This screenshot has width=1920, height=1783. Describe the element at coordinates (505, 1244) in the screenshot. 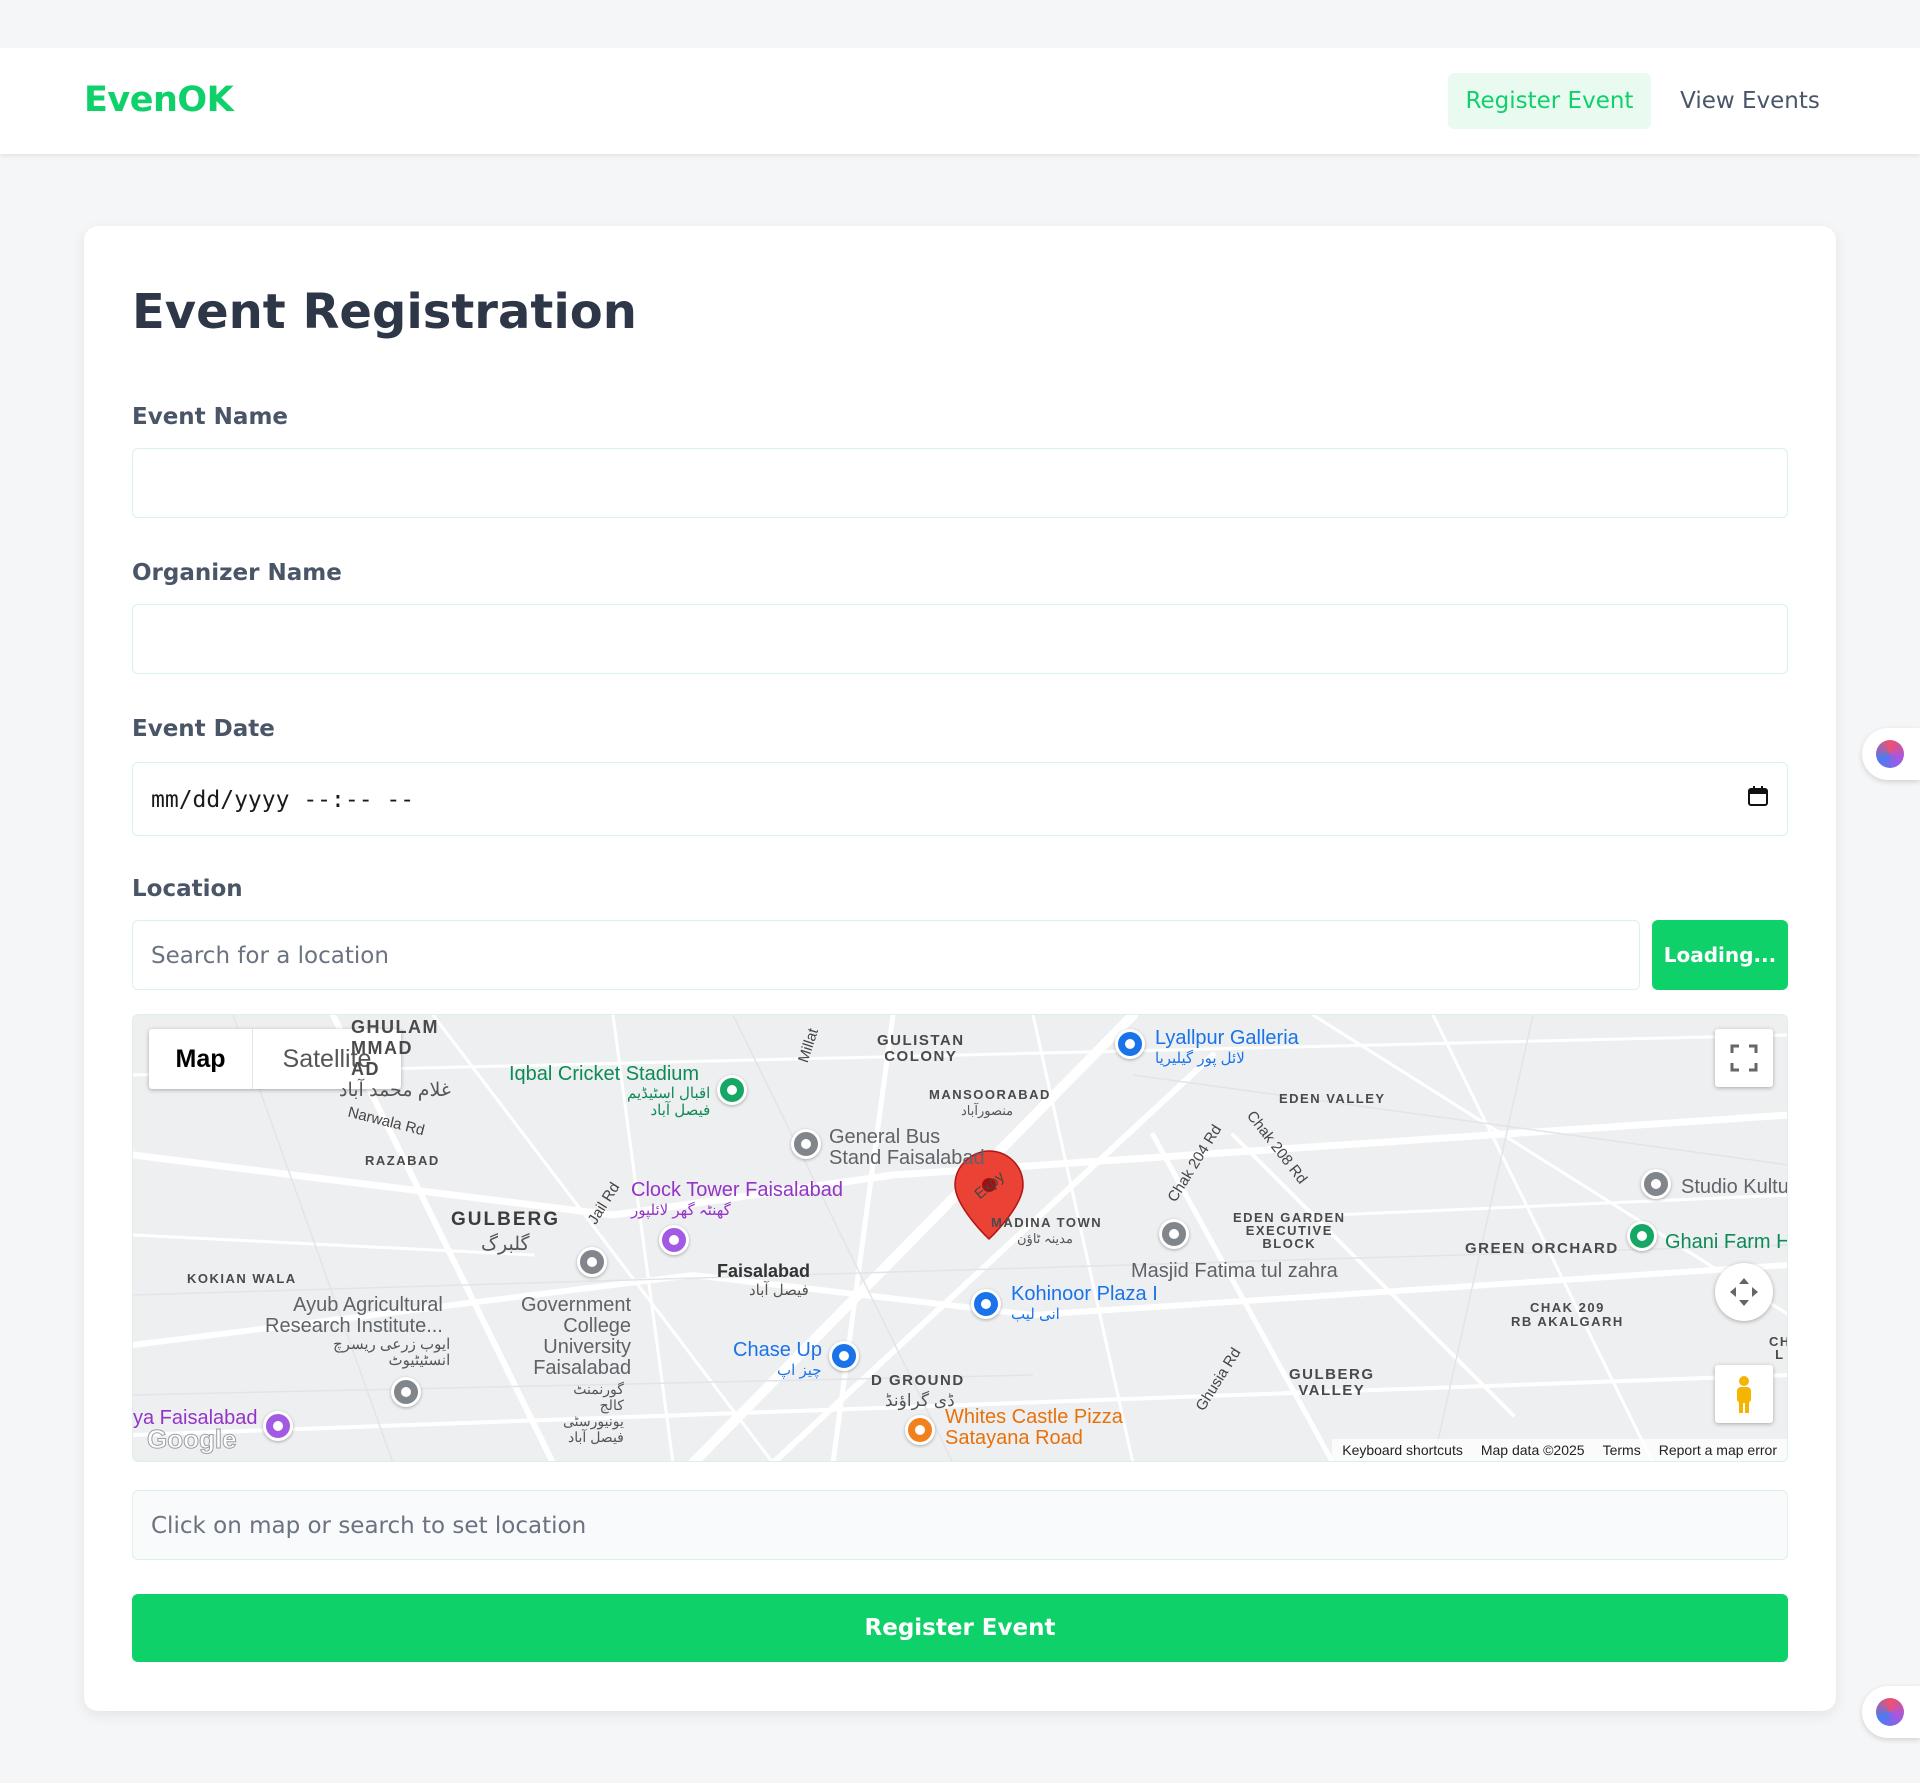

I see `map-label-gulberg-urdu: گلبرگ` at that location.